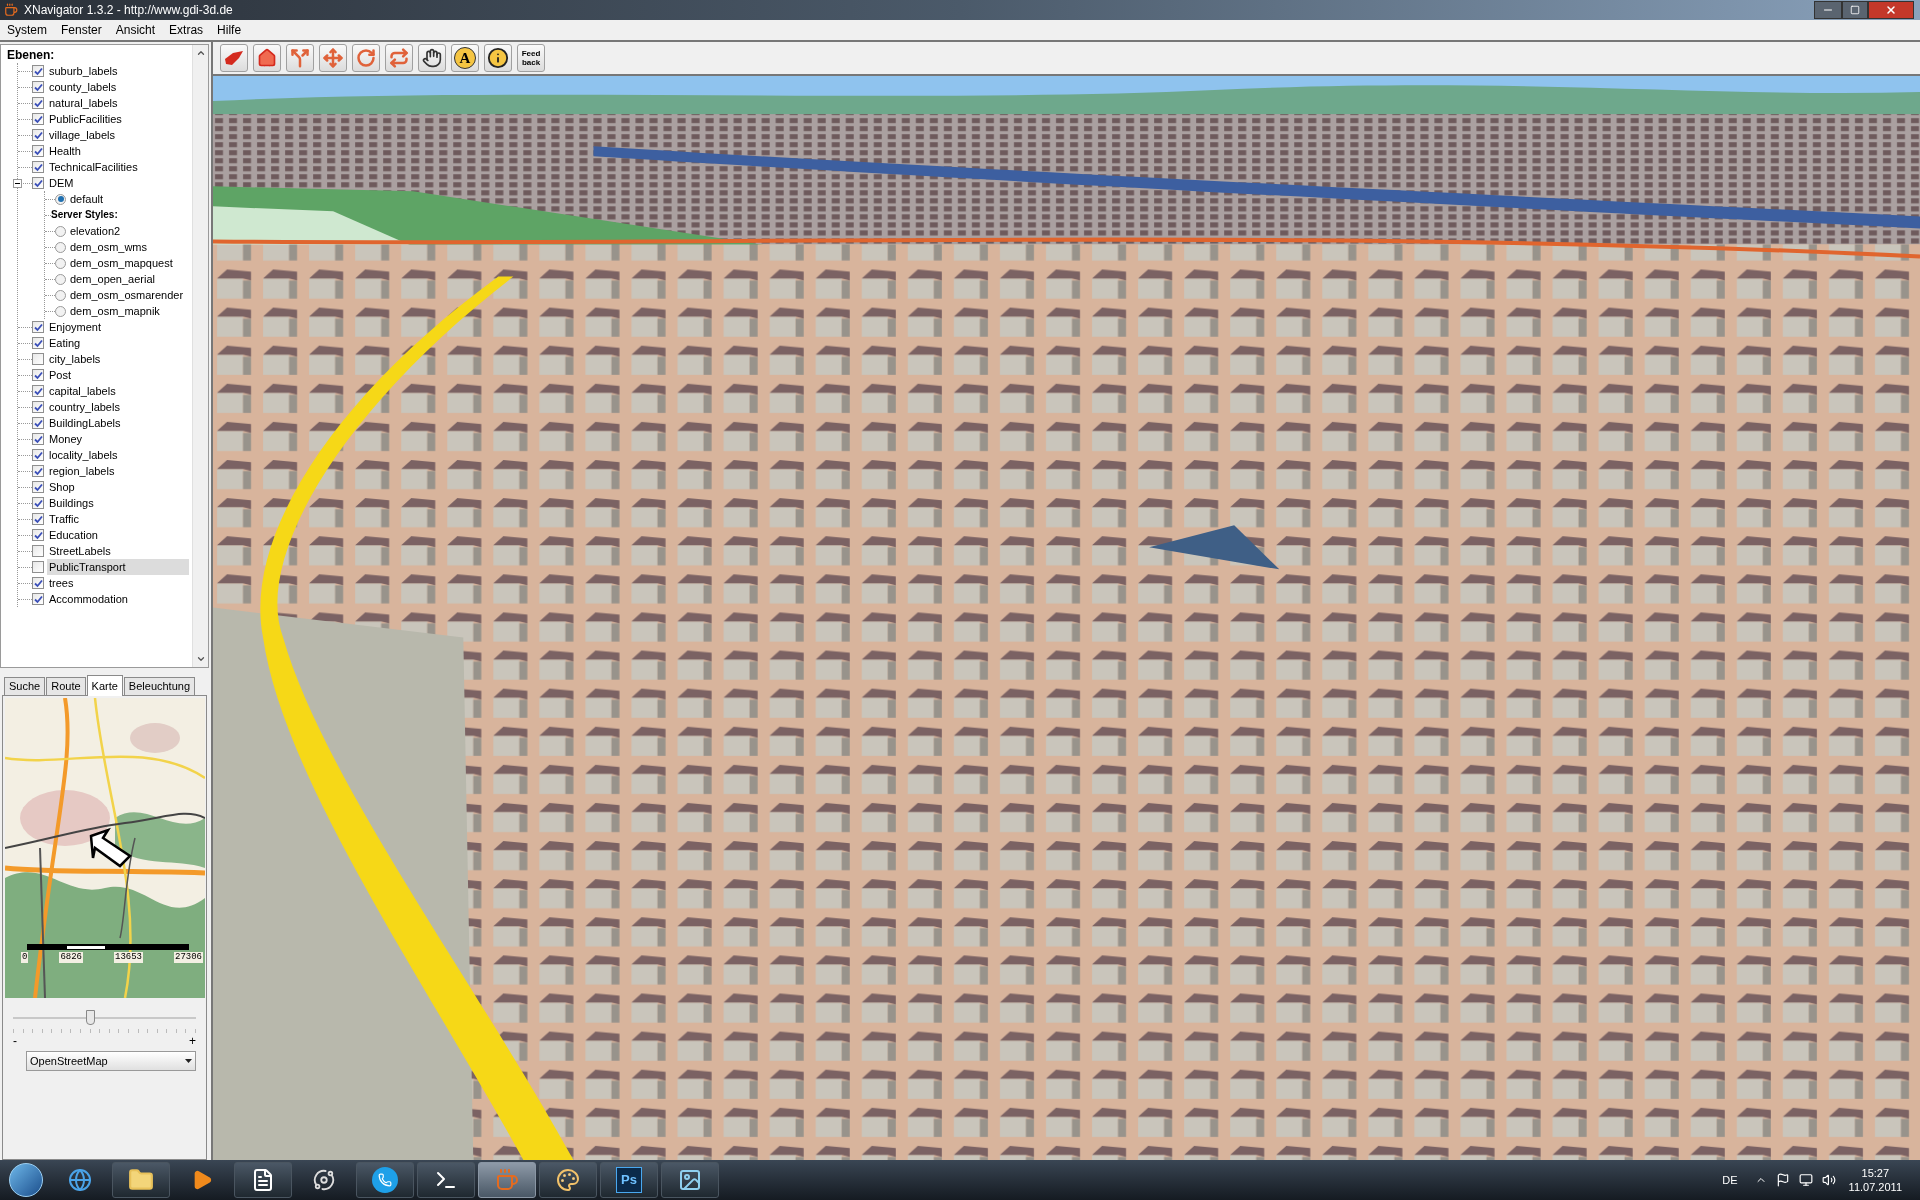  I want to click on menu-item: Fenster, so click(81, 30).